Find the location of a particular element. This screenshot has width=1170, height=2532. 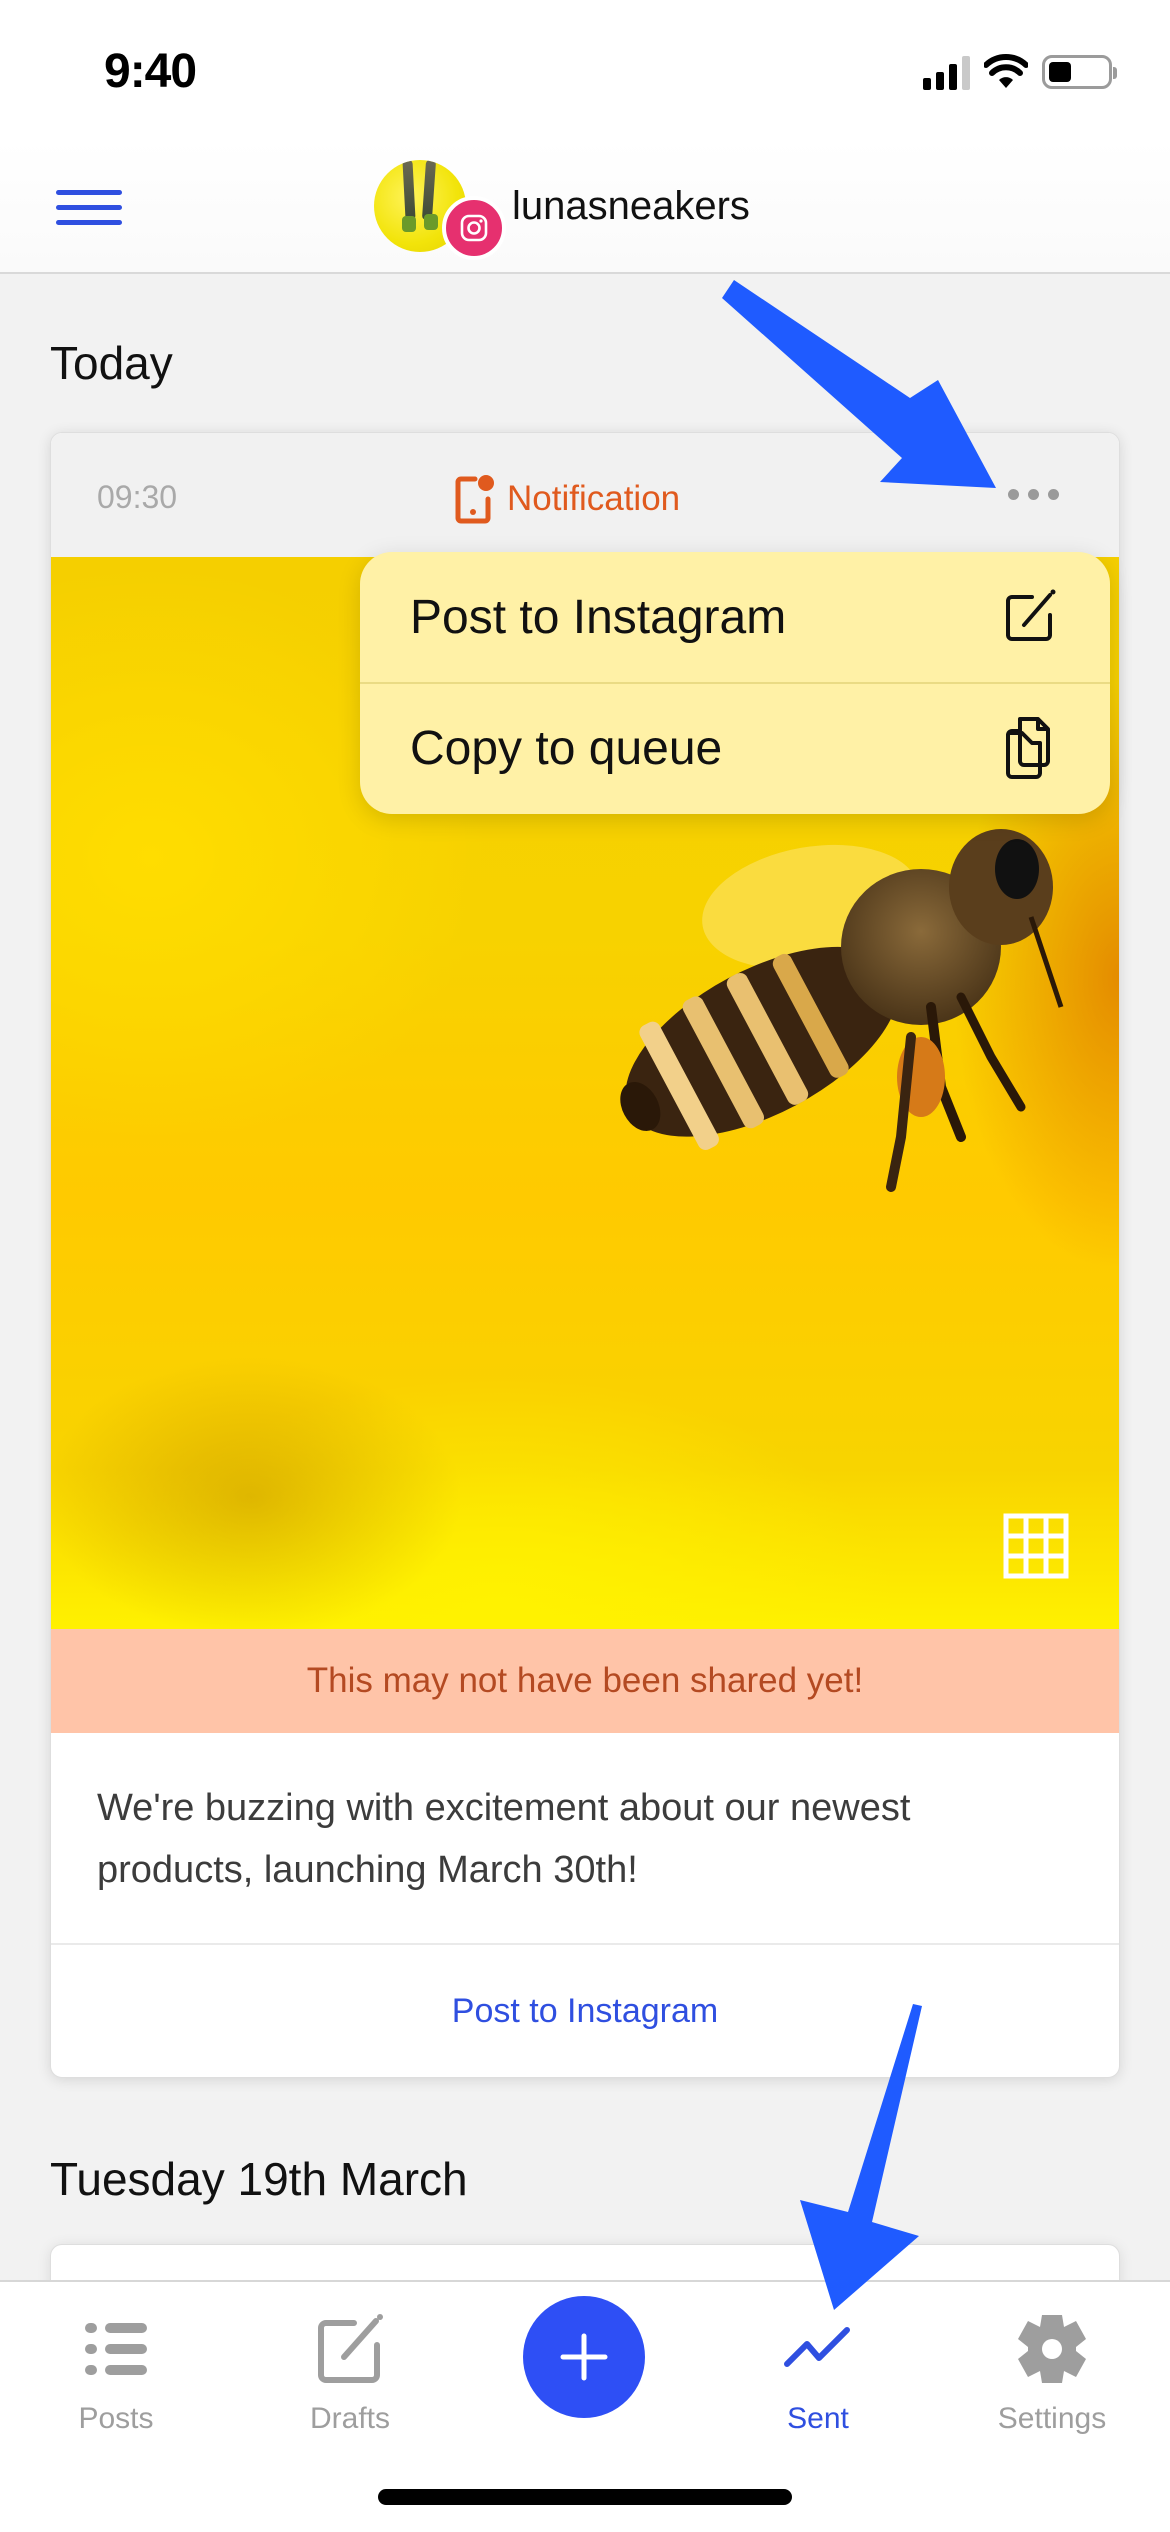

chart-line-icon is located at coordinates (817, 2347).